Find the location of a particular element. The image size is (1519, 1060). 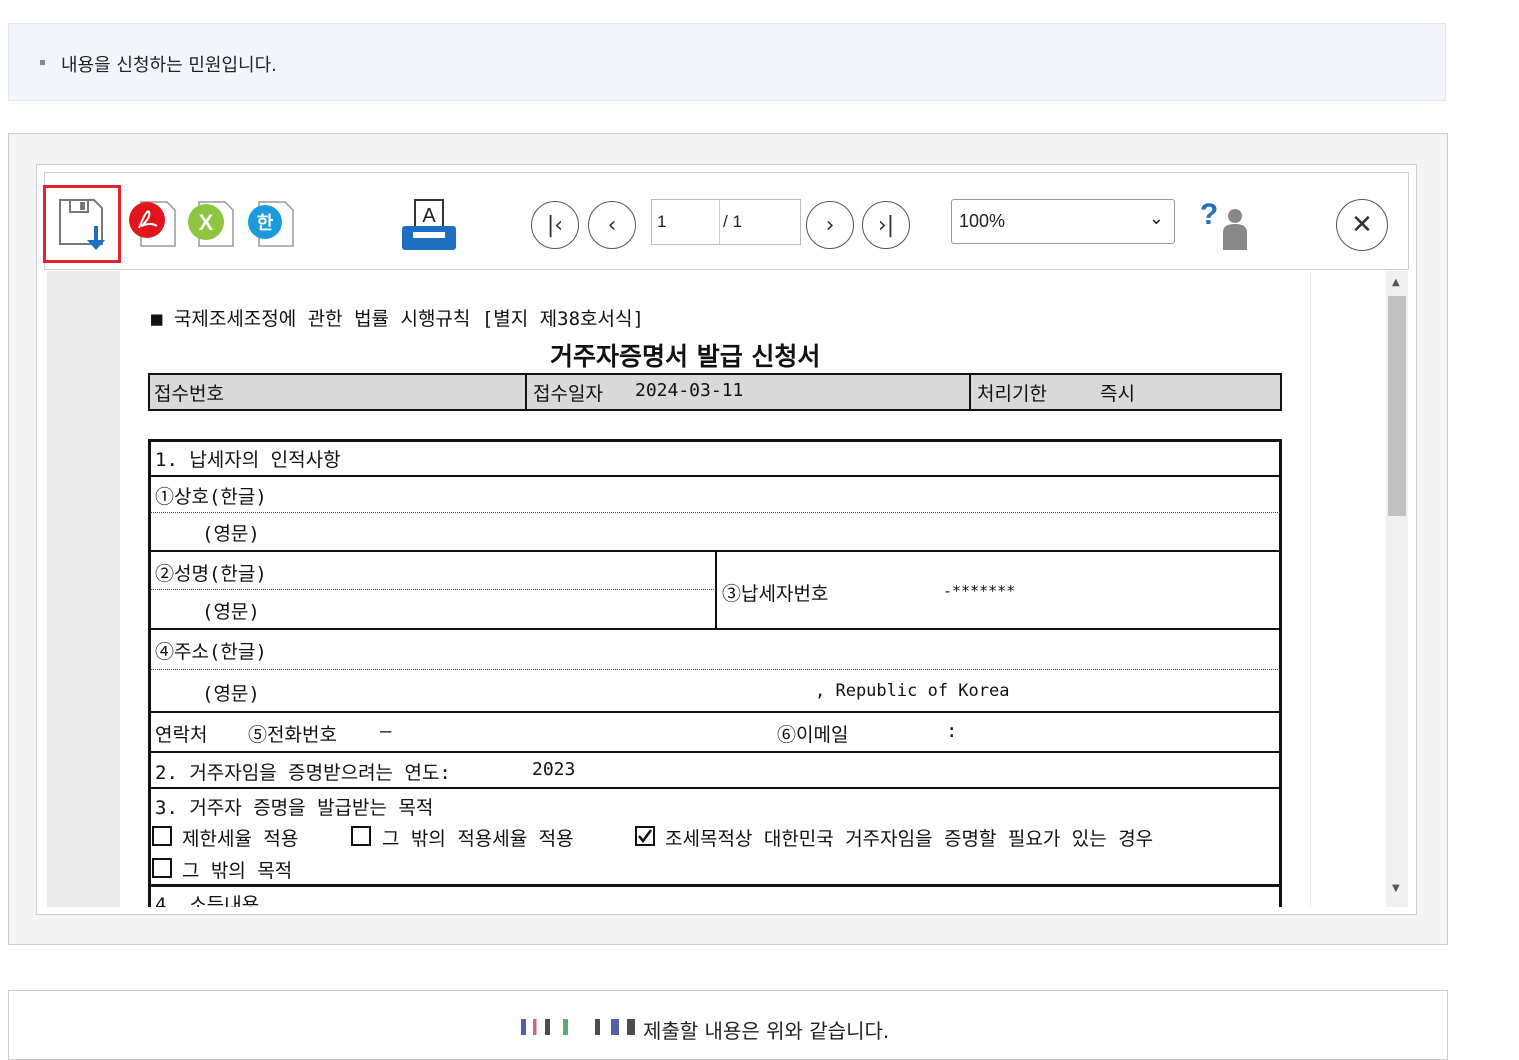

phone-value: — is located at coordinates (386, 731).